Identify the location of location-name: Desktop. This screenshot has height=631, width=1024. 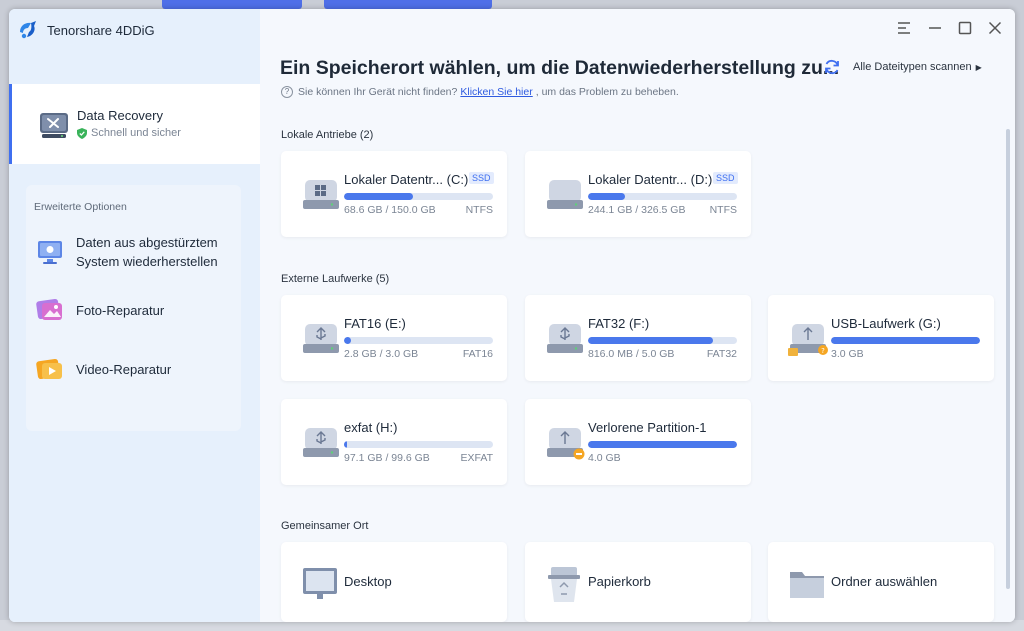
(368, 581).